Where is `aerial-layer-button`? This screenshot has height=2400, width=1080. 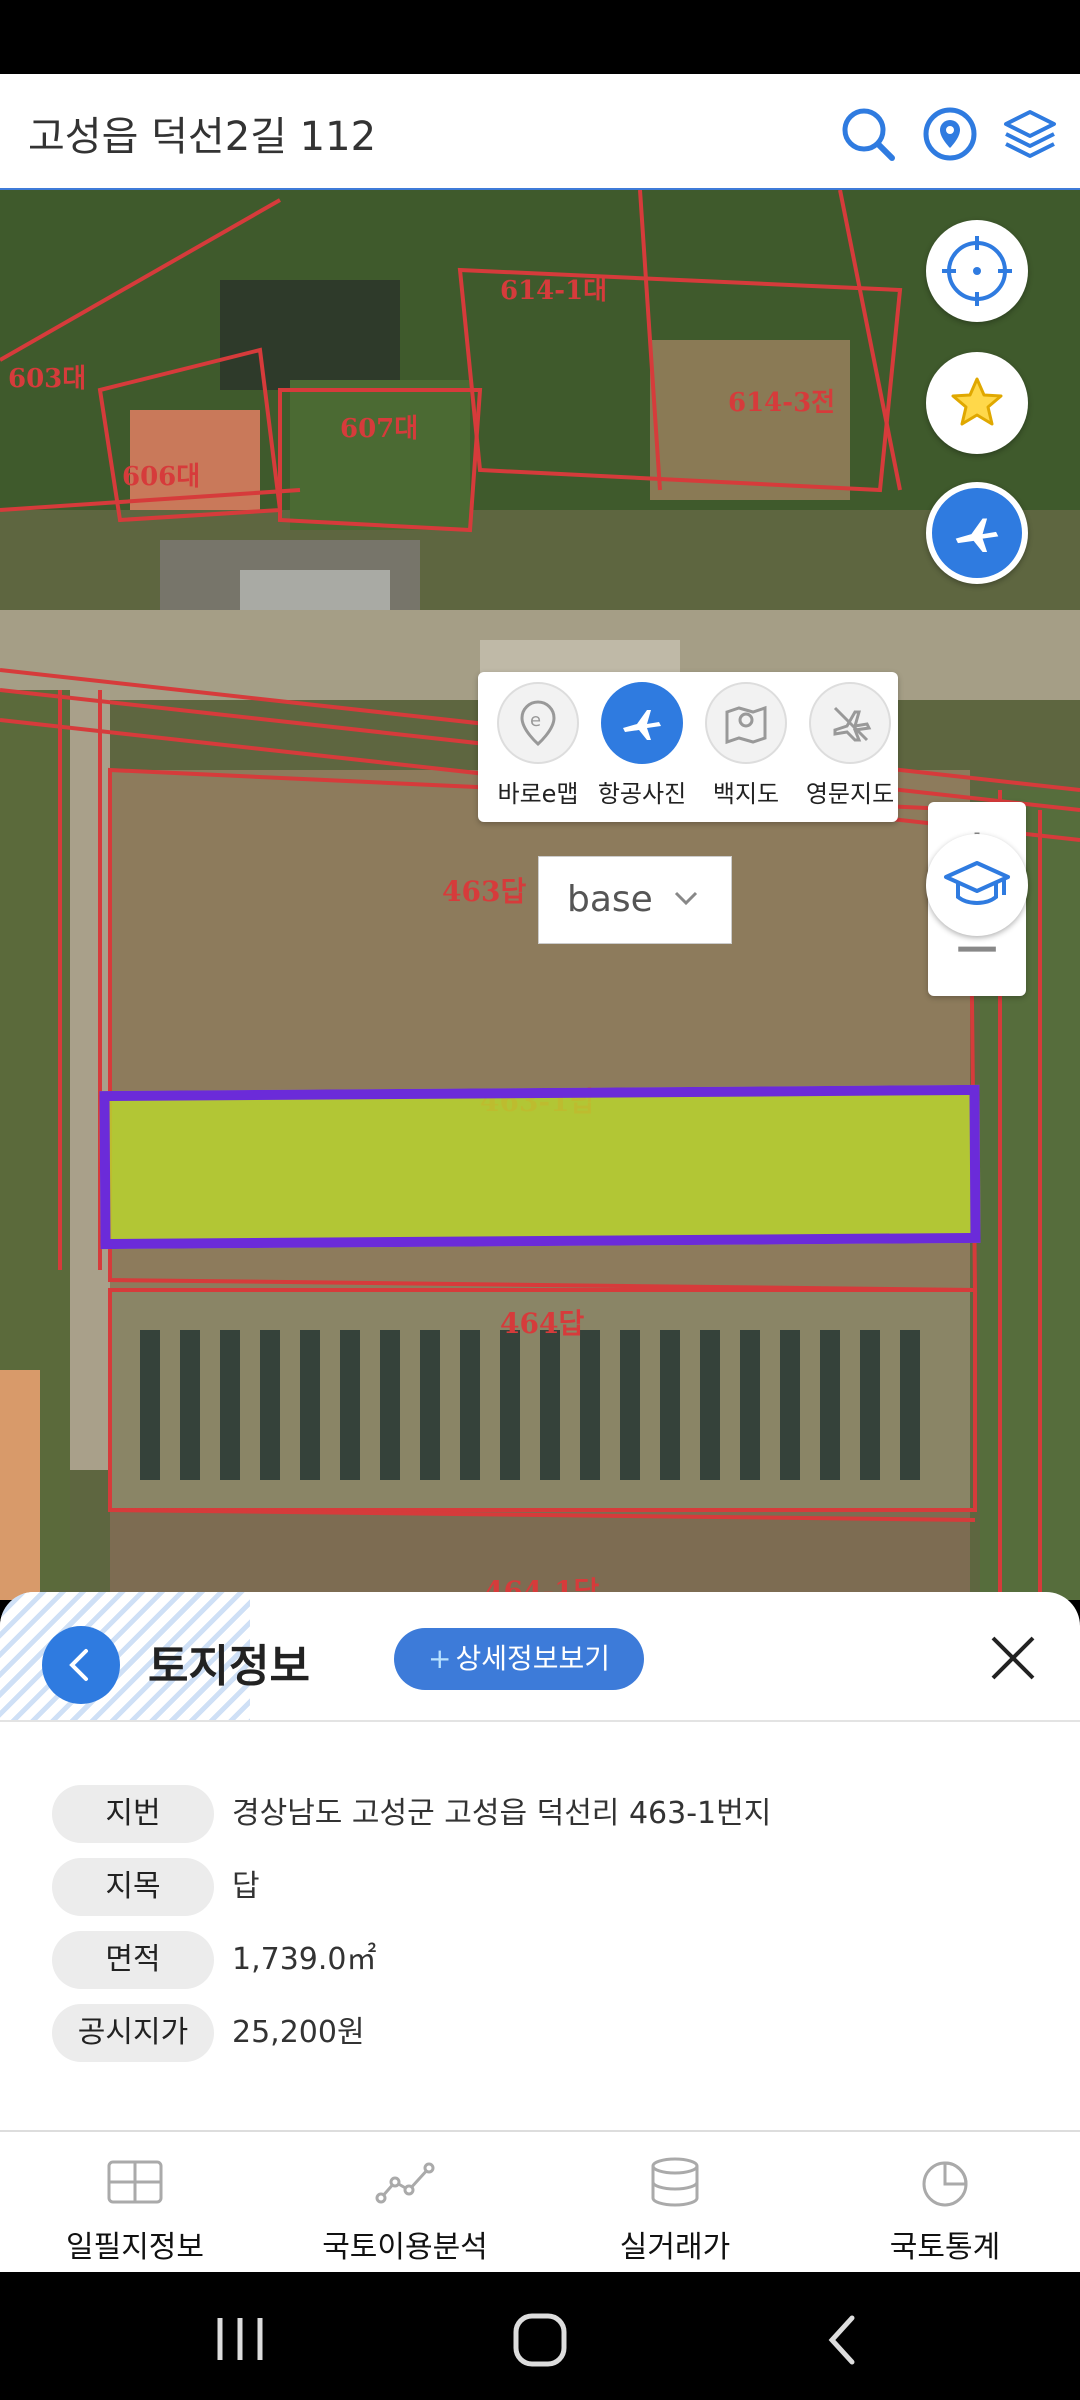 aerial-layer-button is located at coordinates (977, 533).